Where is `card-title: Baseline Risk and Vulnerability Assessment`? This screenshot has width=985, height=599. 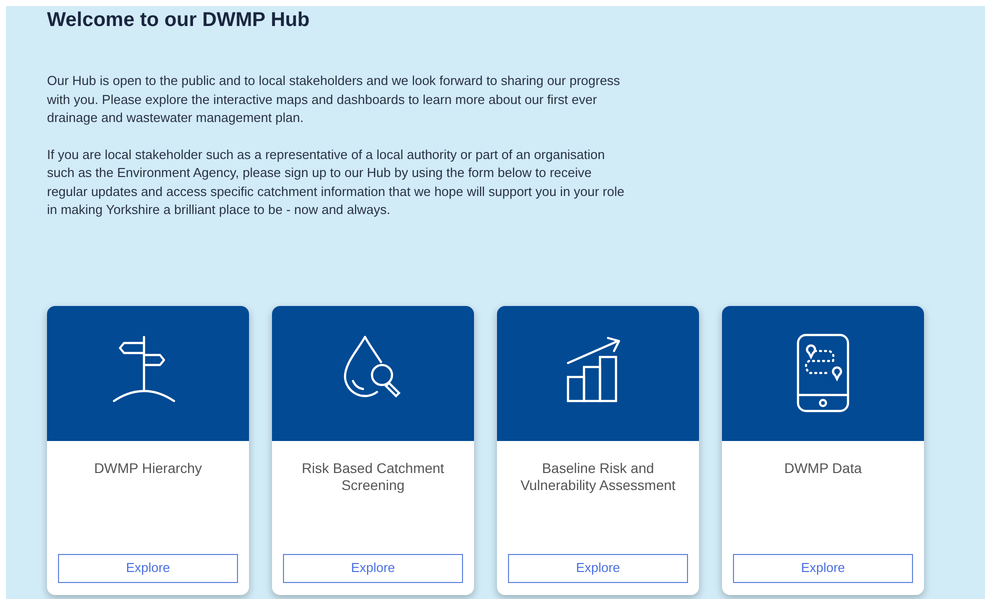
card-title: Baseline Risk and Vulnerability Assessment is located at coordinates (598, 477).